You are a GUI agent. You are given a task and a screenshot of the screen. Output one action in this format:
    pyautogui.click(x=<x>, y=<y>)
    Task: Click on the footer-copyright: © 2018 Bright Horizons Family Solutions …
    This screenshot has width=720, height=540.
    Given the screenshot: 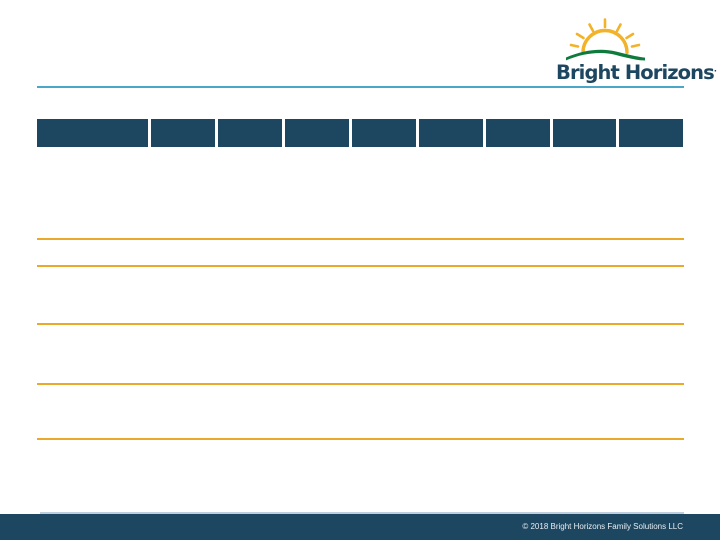 What is the action you would take?
    pyautogui.click(x=602, y=526)
    